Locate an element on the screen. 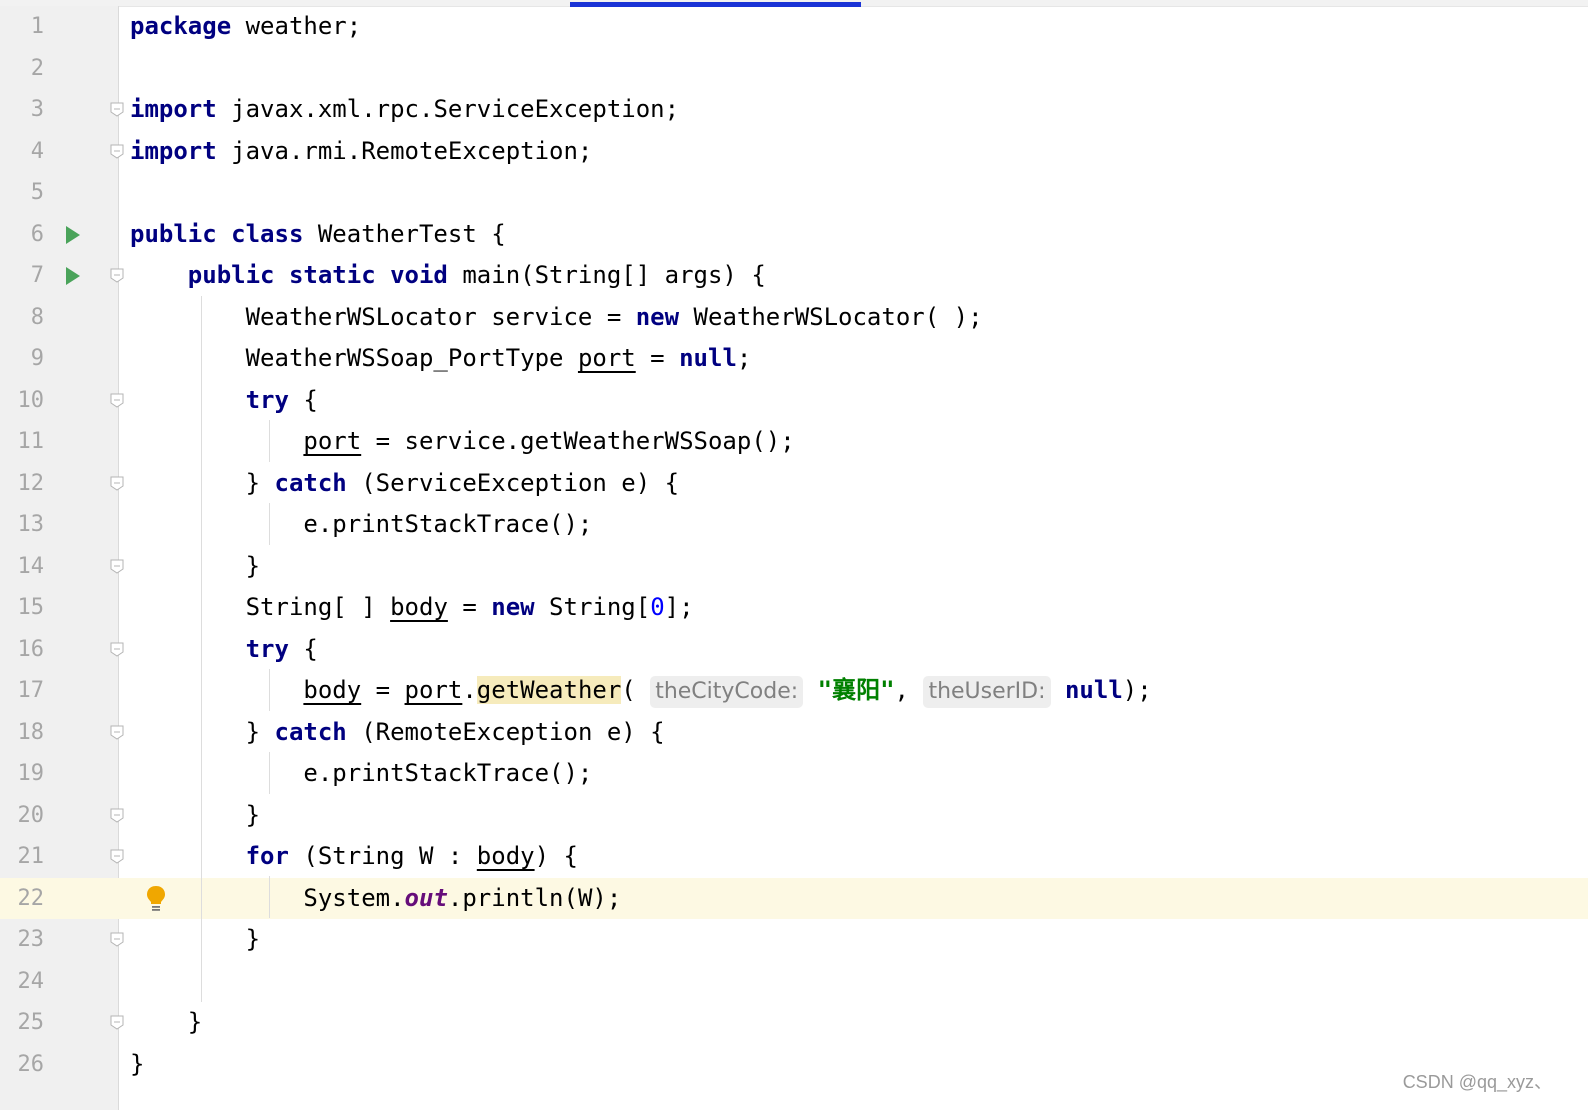  gutter-cell: 6 is located at coordinates (59, 235).